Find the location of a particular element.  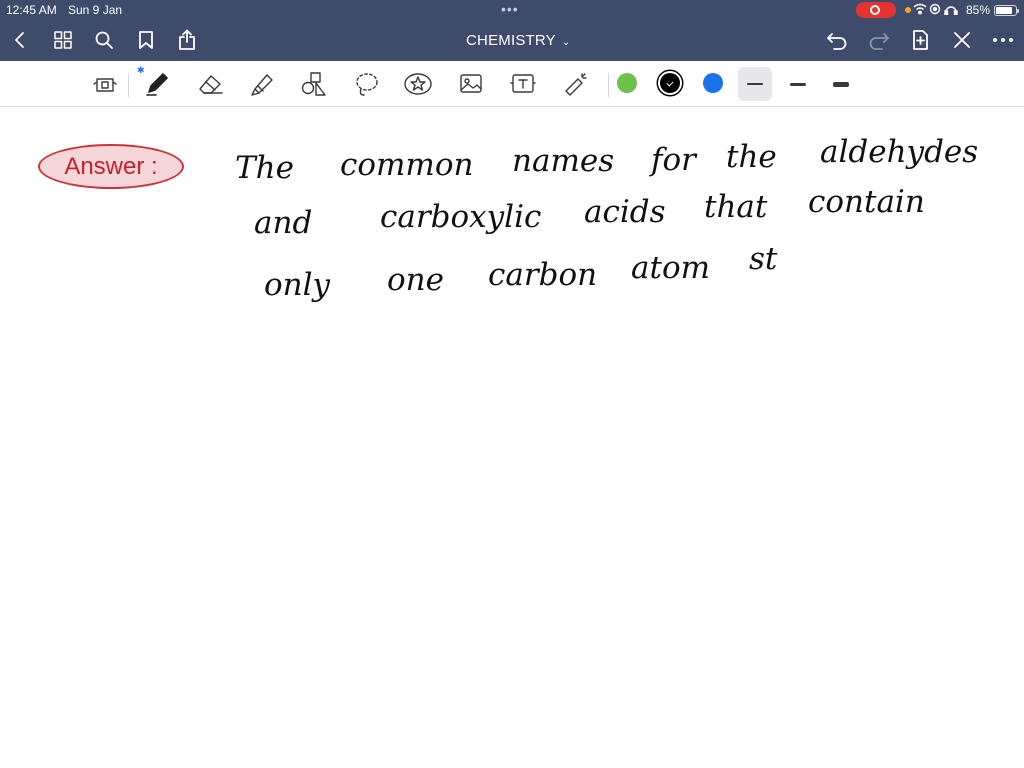

handwritten-word: the is located at coordinates (751, 157).